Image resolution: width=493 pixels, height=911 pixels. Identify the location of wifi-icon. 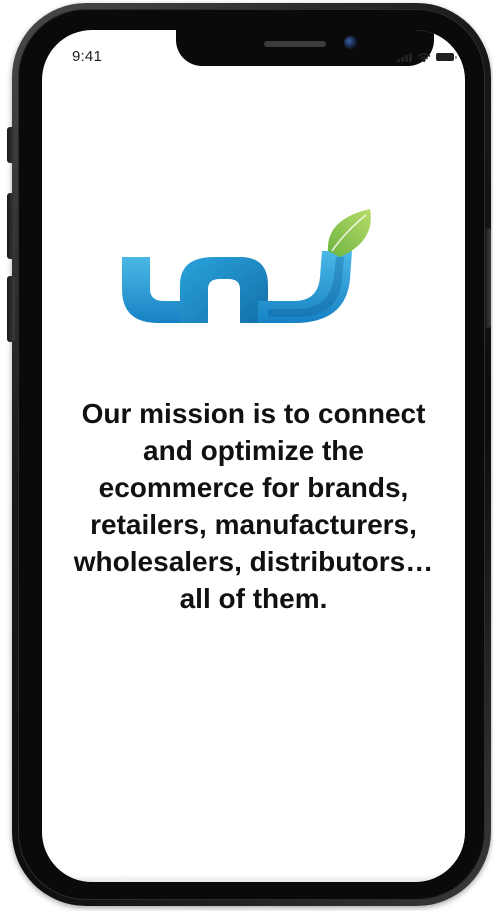
(423, 57).